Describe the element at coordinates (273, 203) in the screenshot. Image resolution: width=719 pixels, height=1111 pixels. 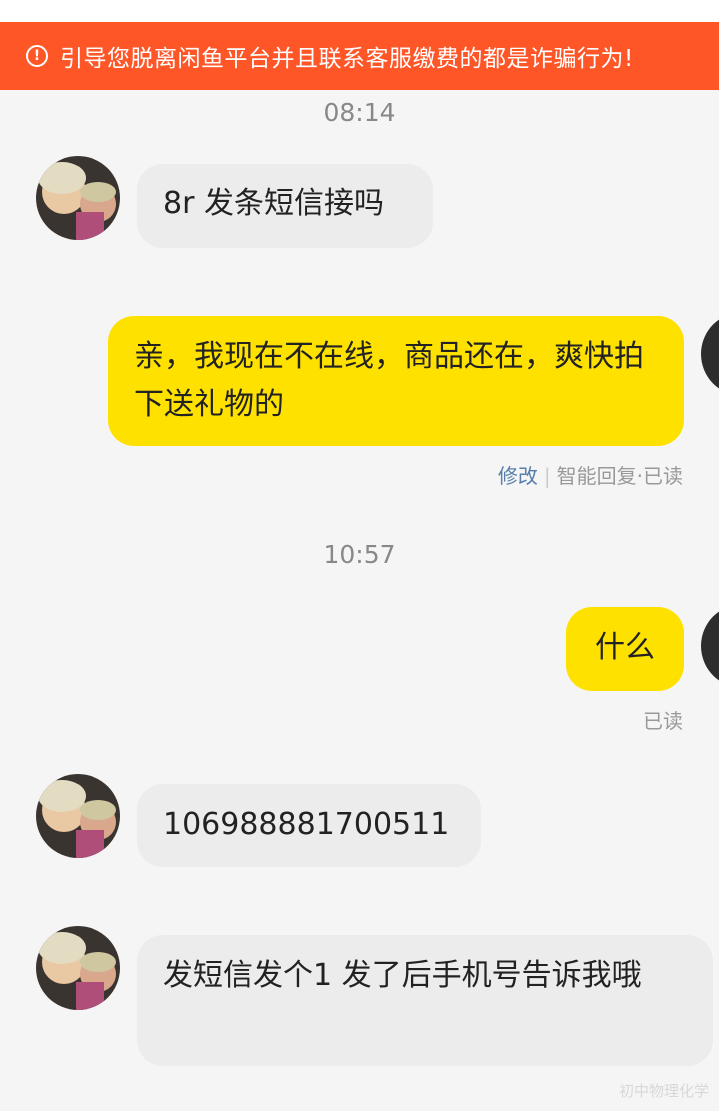
I see `message-text: 8r 发条短信接吗` at that location.